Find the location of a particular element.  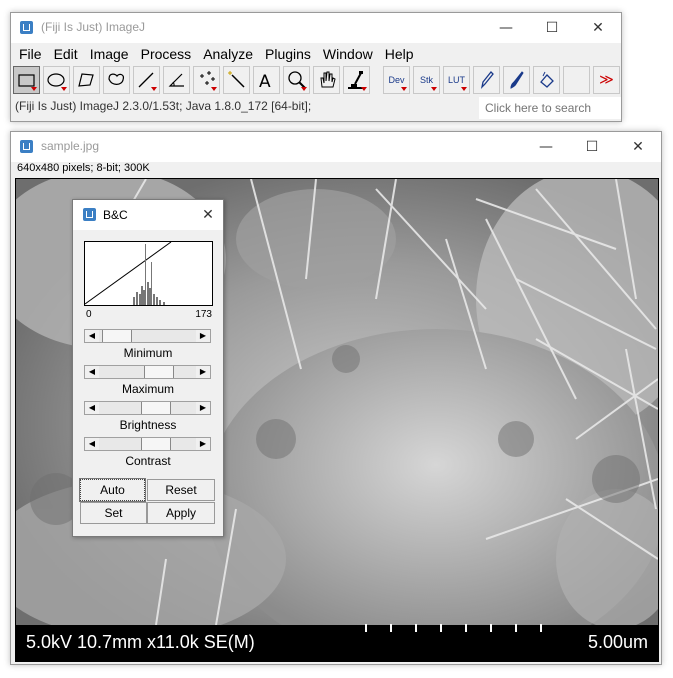

histogram-min-label: 0 is located at coordinates (89, 314).